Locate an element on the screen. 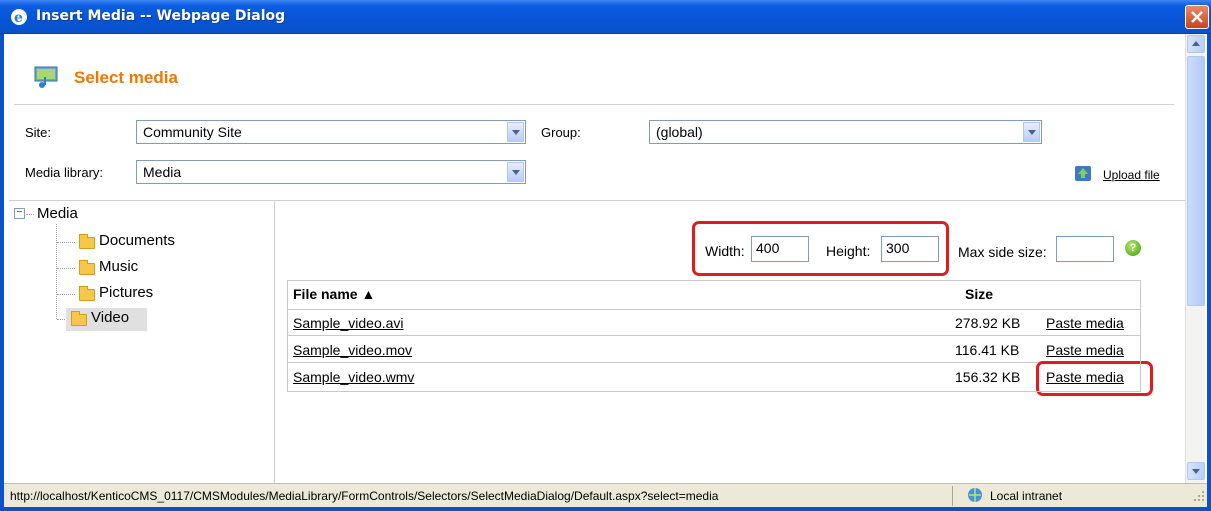 This screenshot has width=1211, height=511. file-size: 156.32 KB is located at coordinates (988, 377).